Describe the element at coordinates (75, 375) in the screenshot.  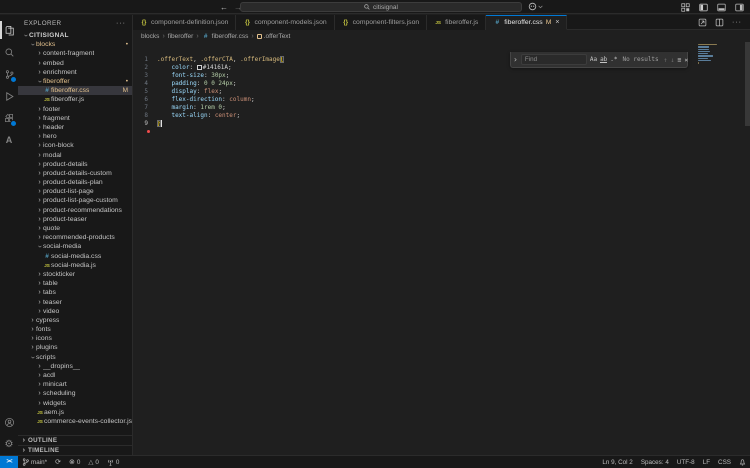
I see `tree-item-acdl: › acdl` at that location.